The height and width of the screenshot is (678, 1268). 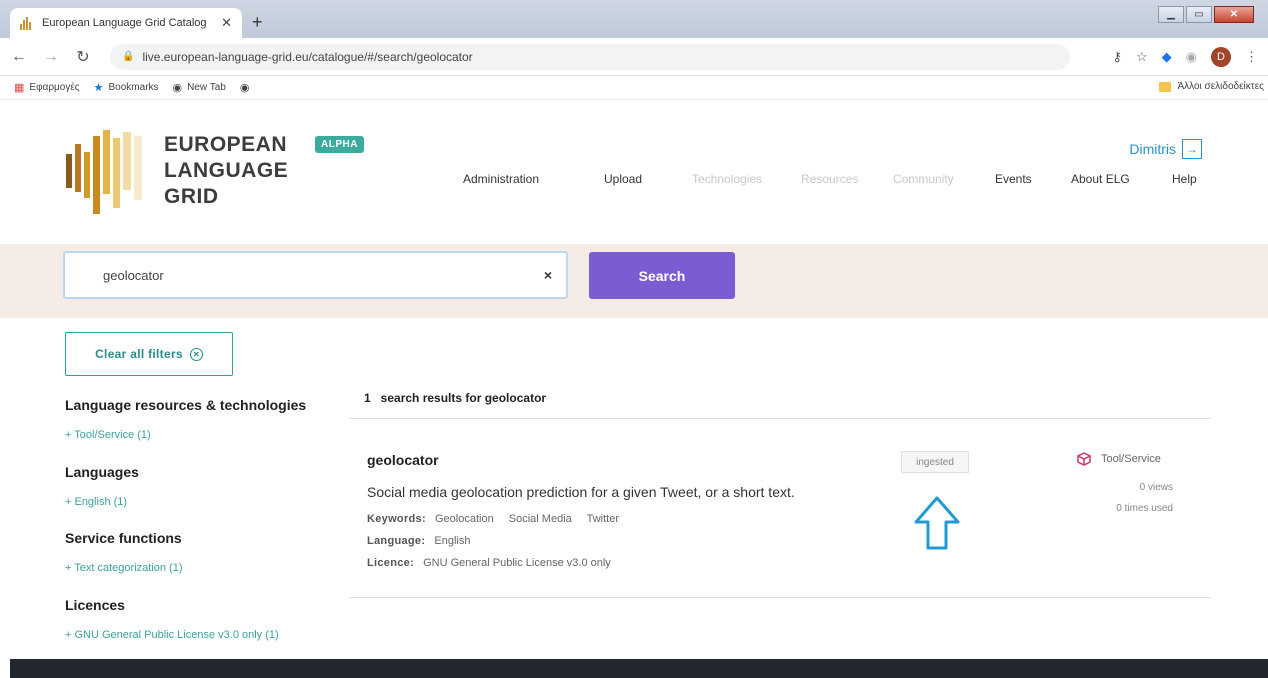 I want to click on nav-about: About ELG, so click(x=1100, y=179).